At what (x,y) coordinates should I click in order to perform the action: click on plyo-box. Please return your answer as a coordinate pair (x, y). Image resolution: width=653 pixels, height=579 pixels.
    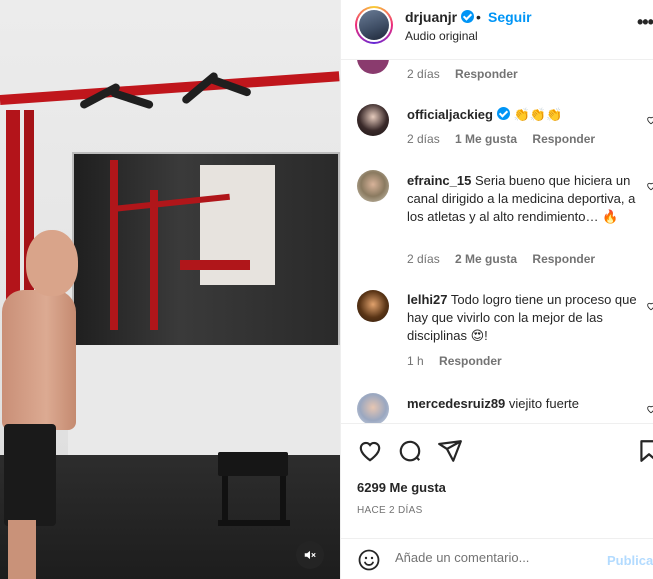
    Looking at the image, I should click on (253, 464).